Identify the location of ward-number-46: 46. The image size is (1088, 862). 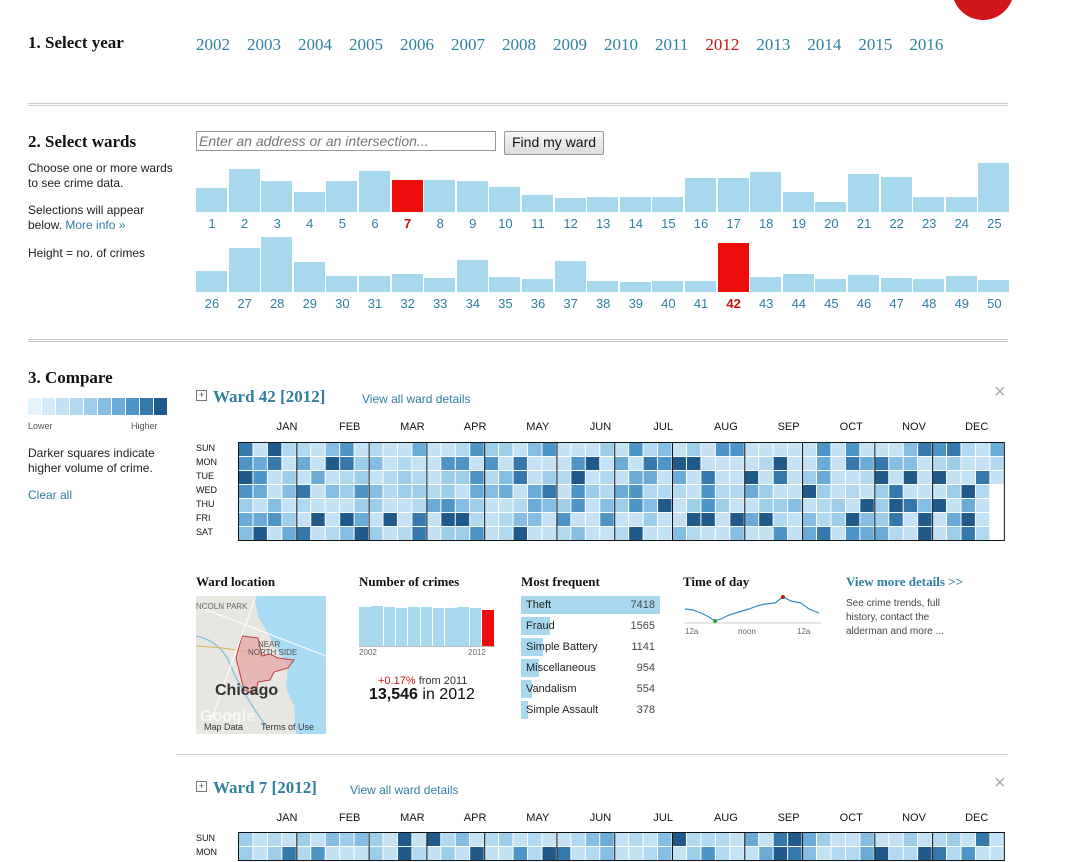
(864, 303).